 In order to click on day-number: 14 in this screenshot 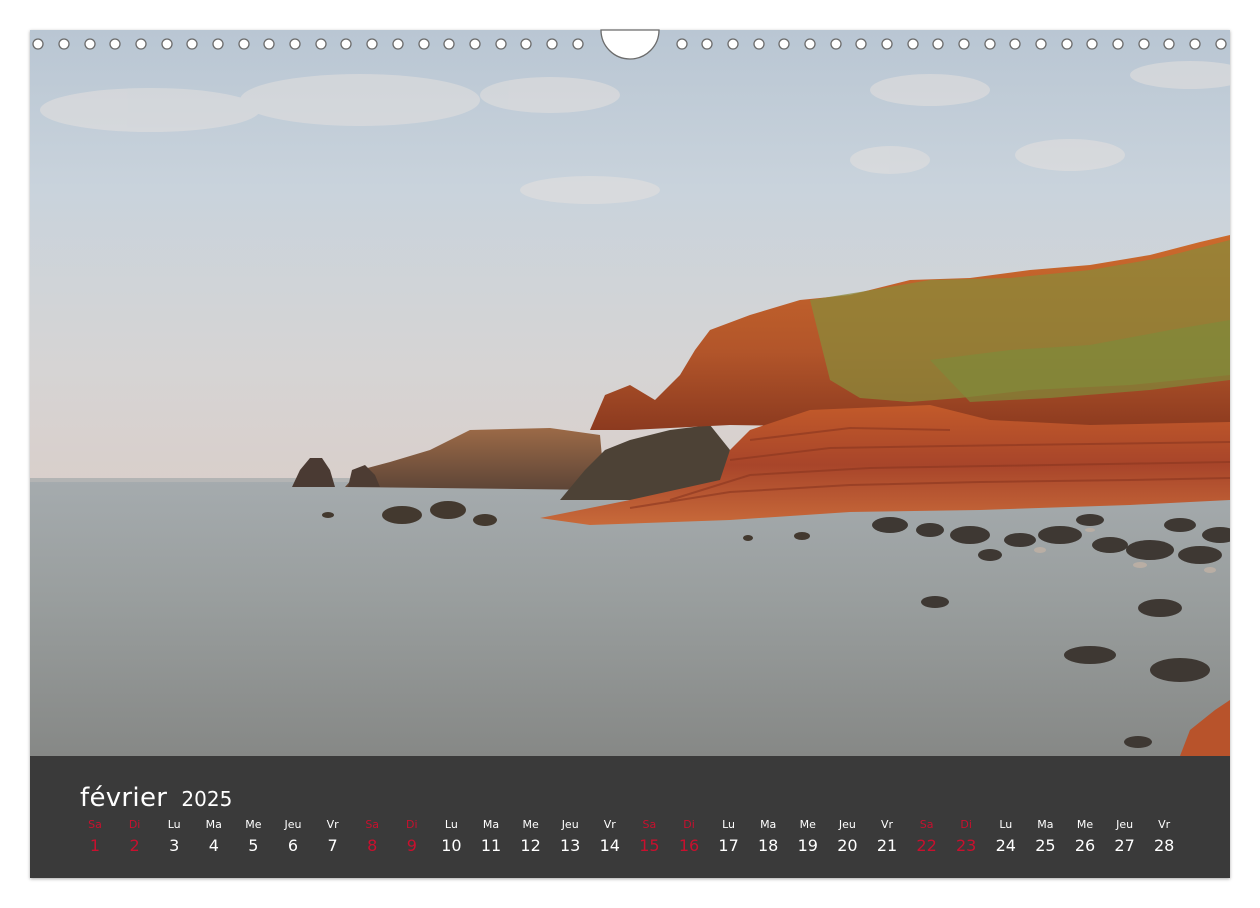, I will do `click(609, 845)`.